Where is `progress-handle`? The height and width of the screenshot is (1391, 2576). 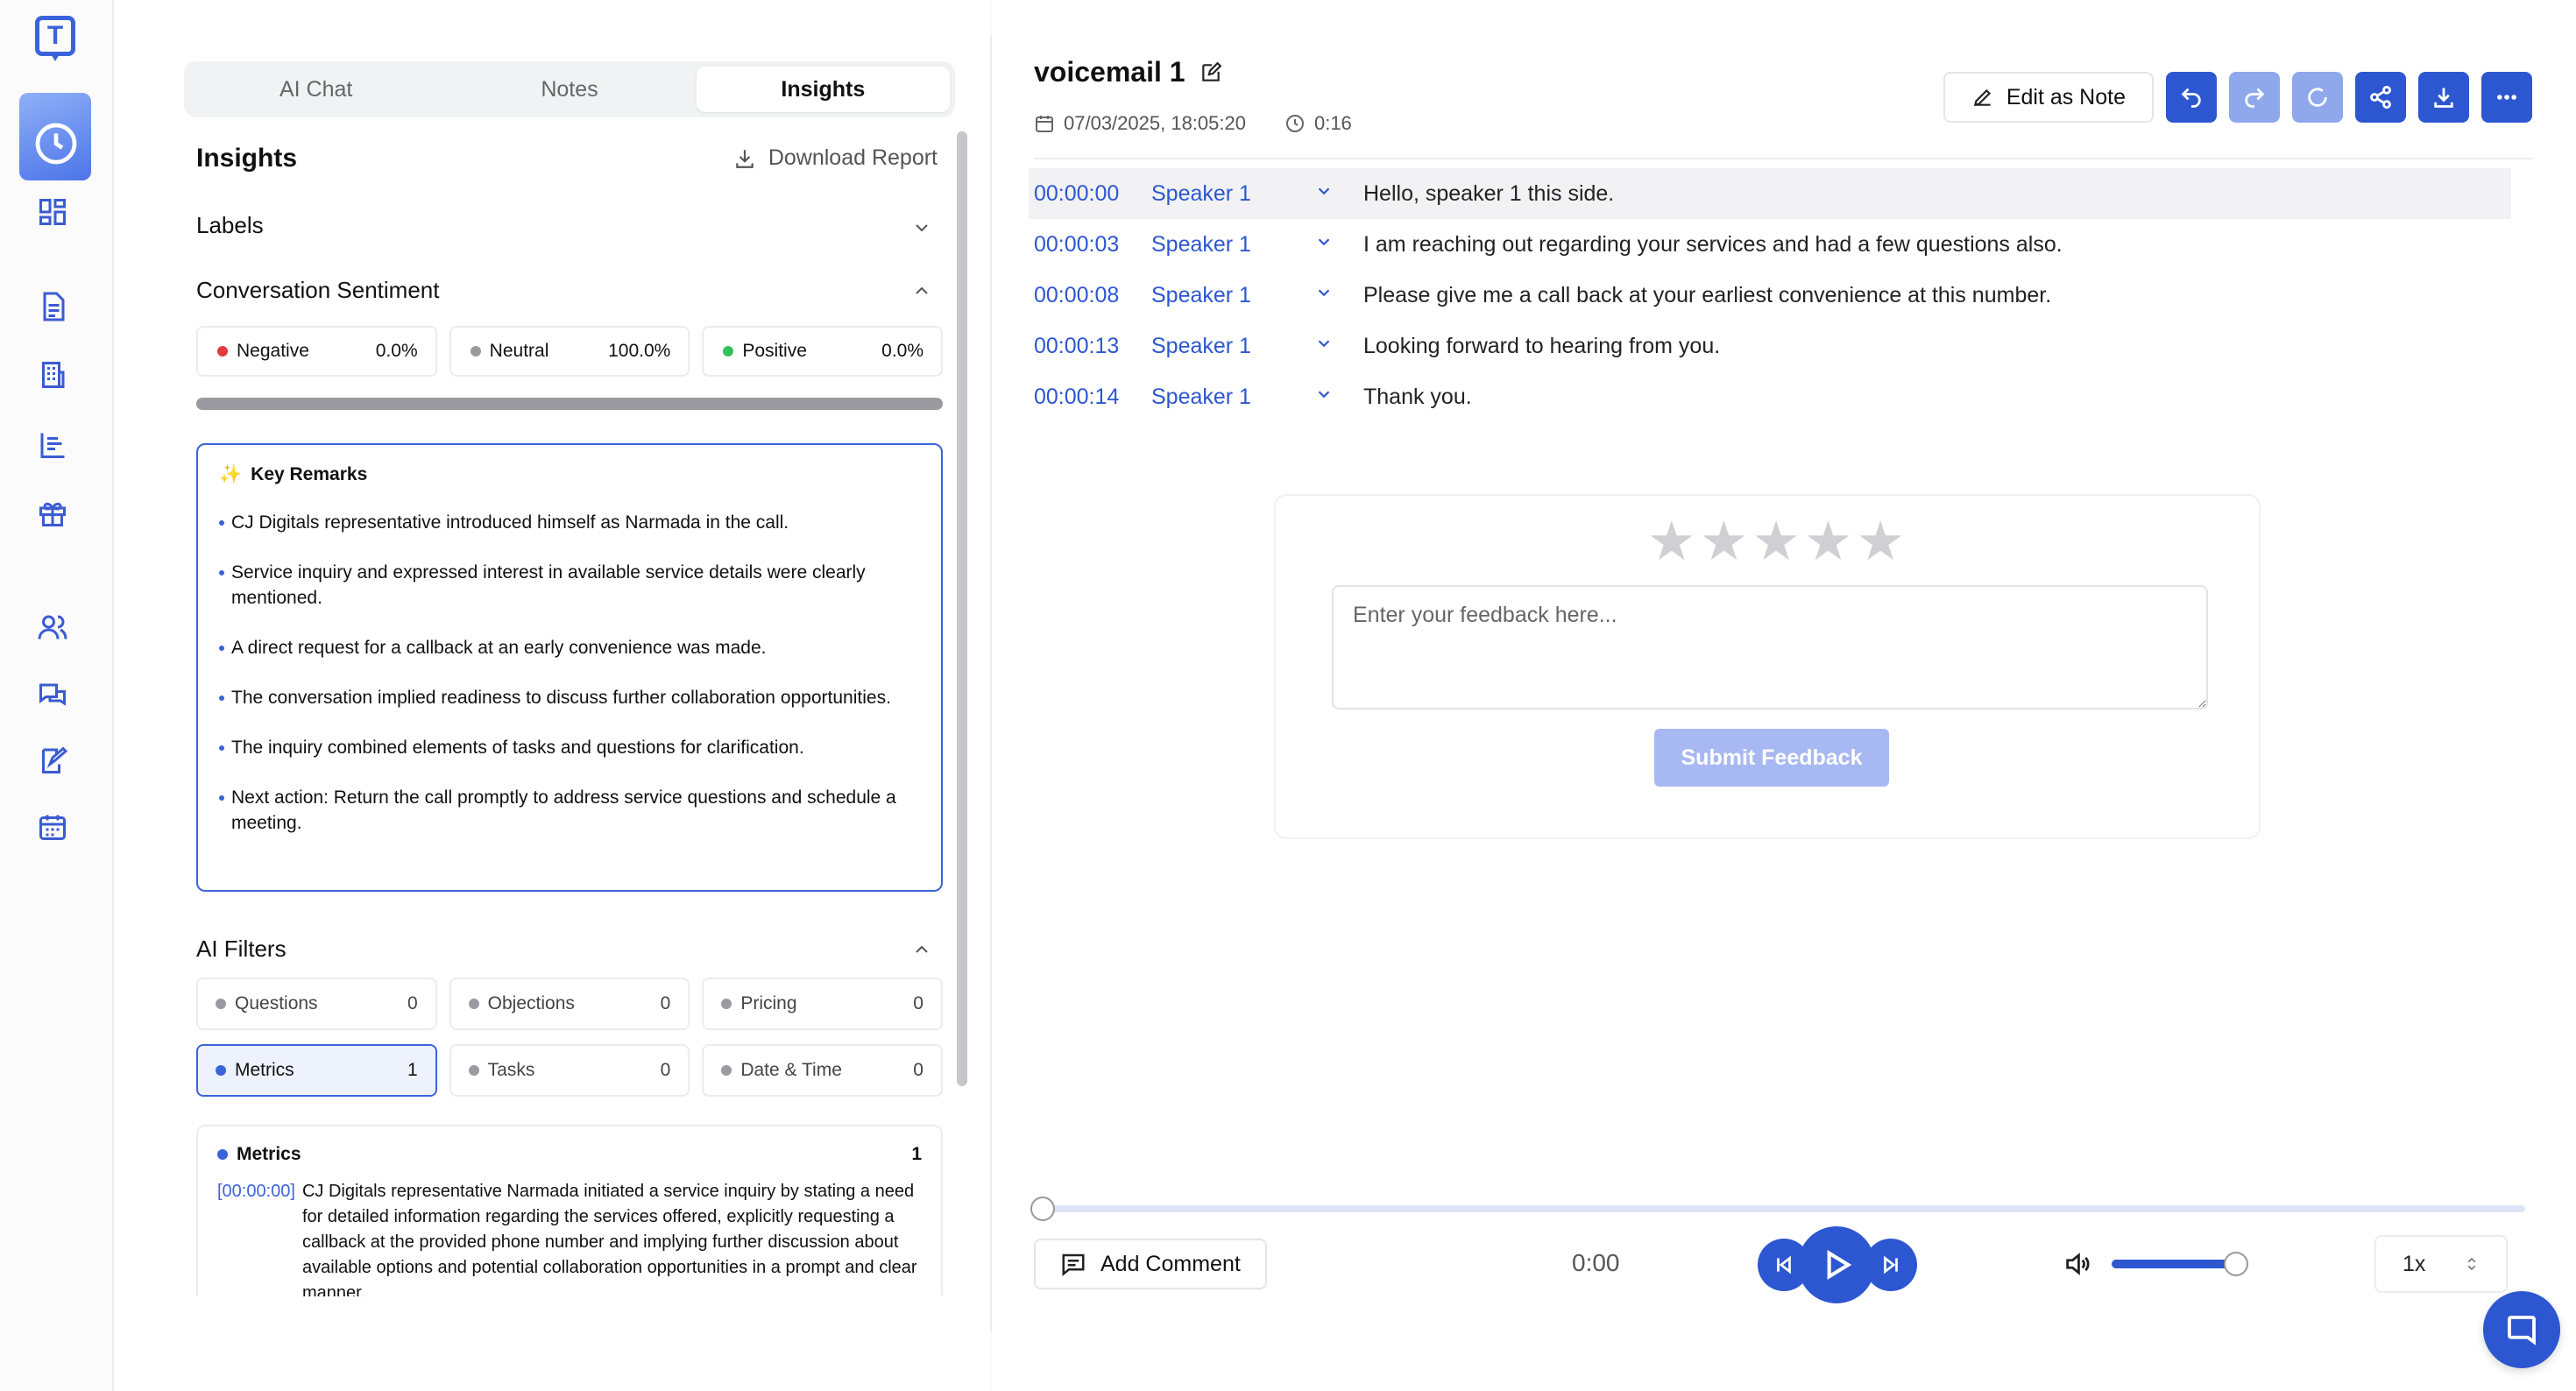
progress-handle is located at coordinates (1042, 1209).